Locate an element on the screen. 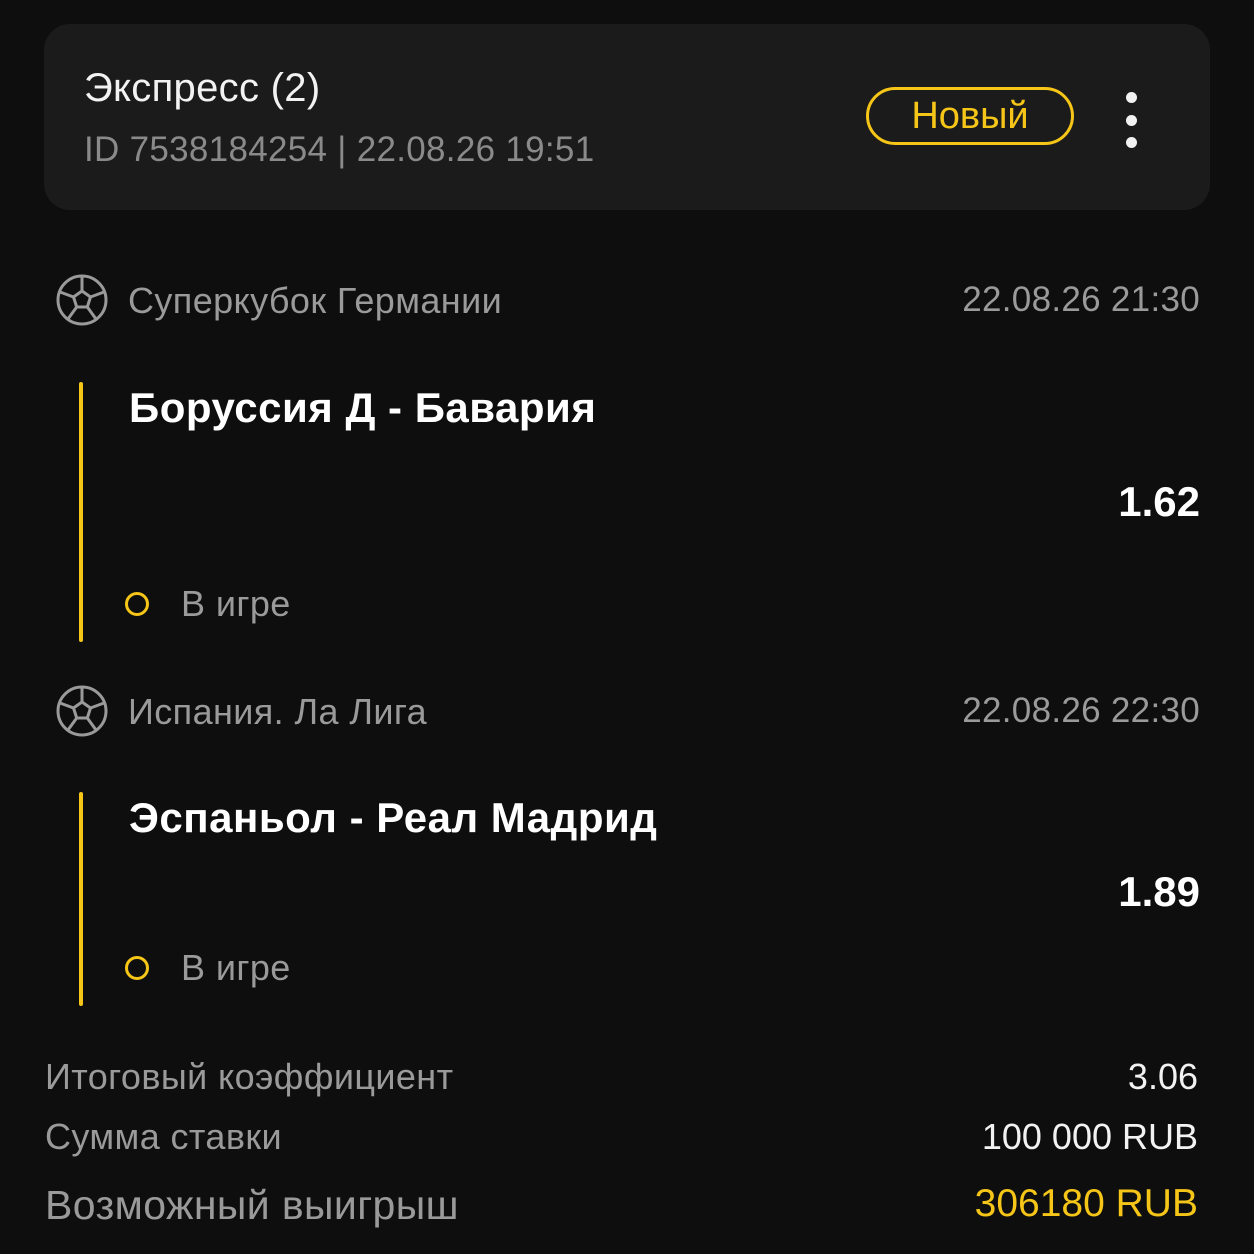 This screenshot has height=1254, width=1254. payout-label: Возможный выигрыш is located at coordinates (252, 1205).